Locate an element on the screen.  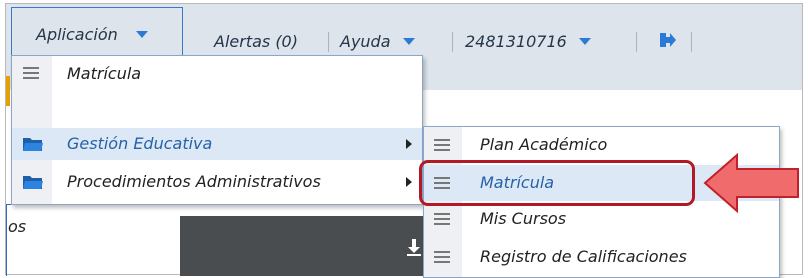
menu-item-matricula: Matrícula is located at coordinates (217, 74).